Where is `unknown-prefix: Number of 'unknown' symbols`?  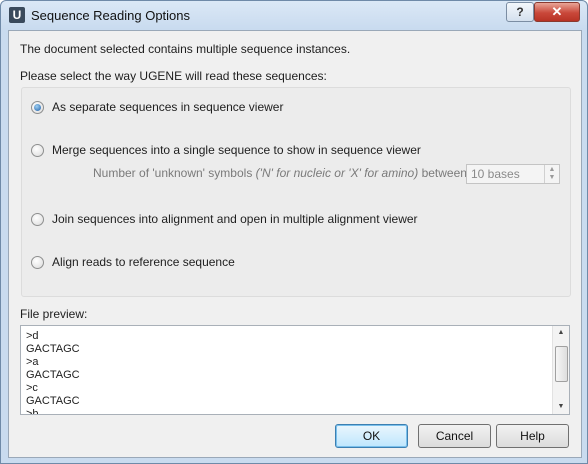 unknown-prefix: Number of 'unknown' symbols is located at coordinates (173, 173).